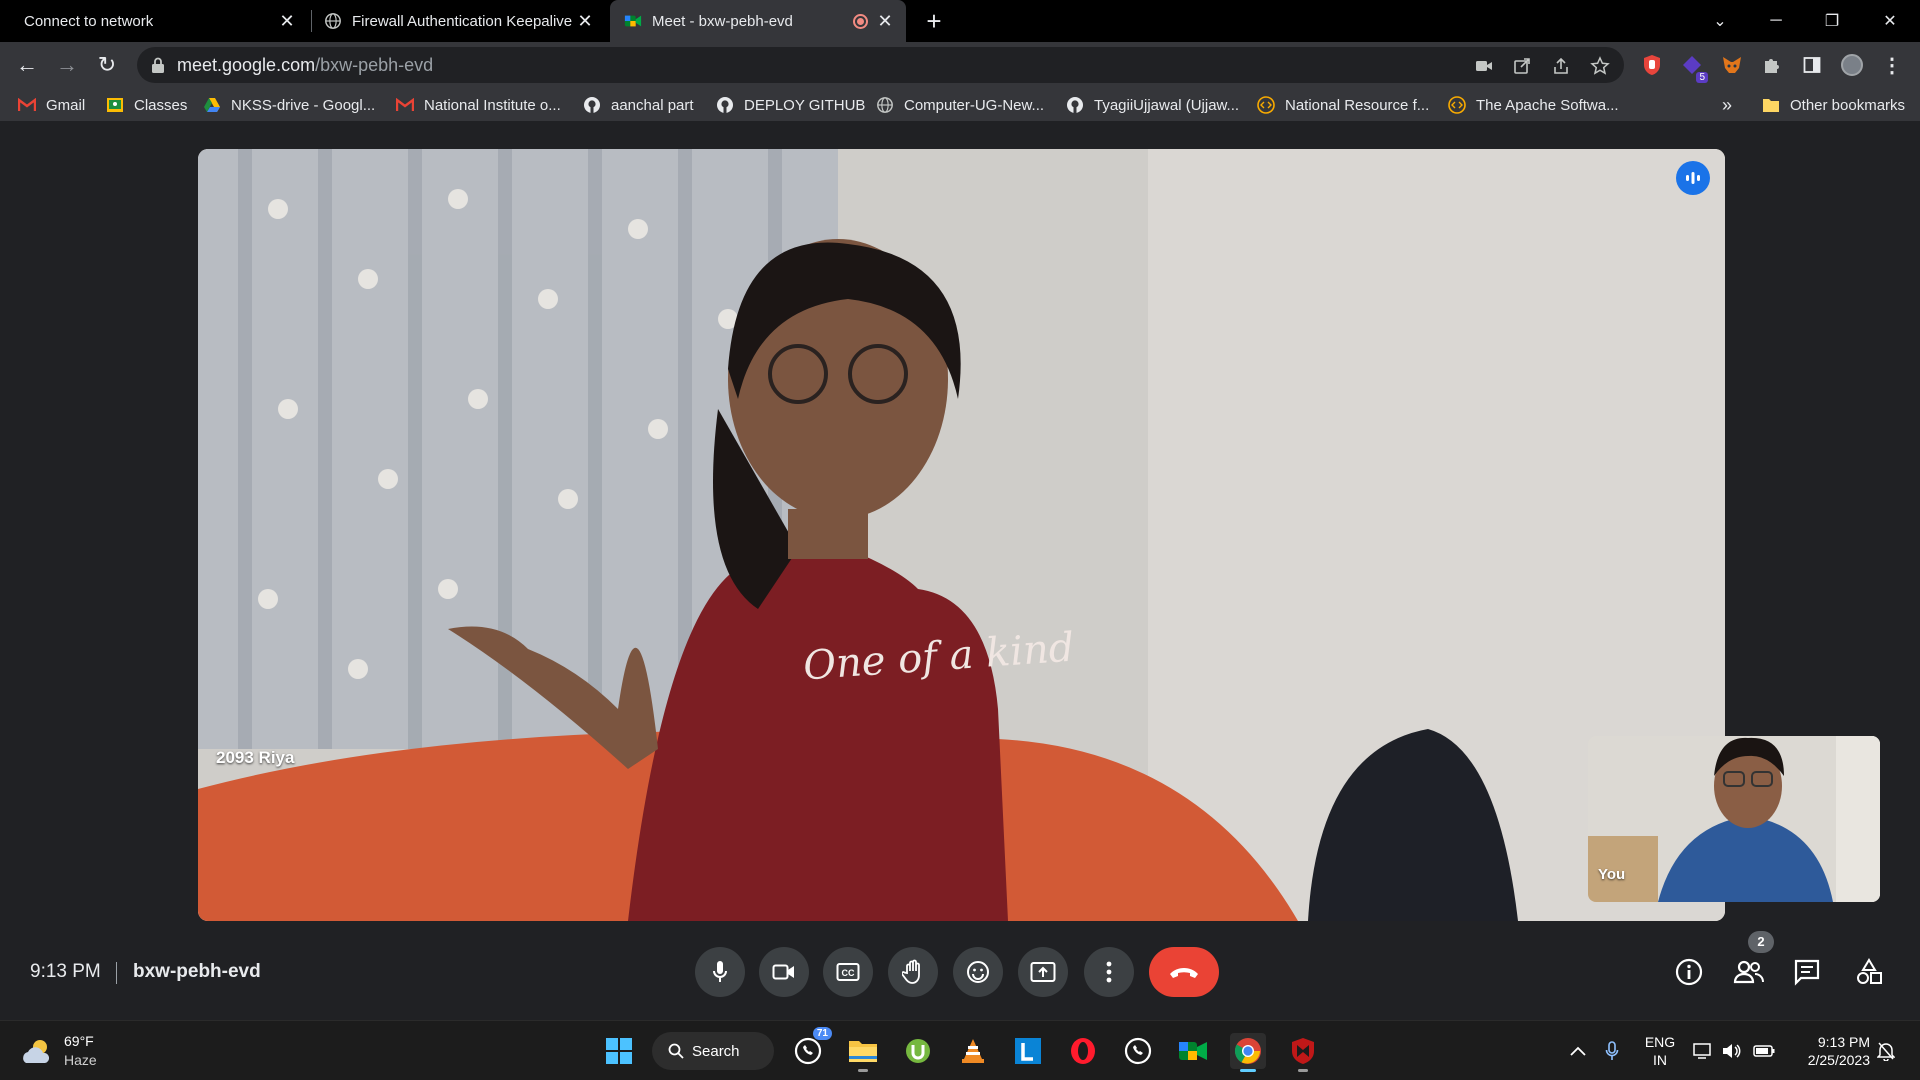  What do you see at coordinates (811, 1048) in the screenshot?
I see `taskbar-whatsapp-beta: 71` at bounding box center [811, 1048].